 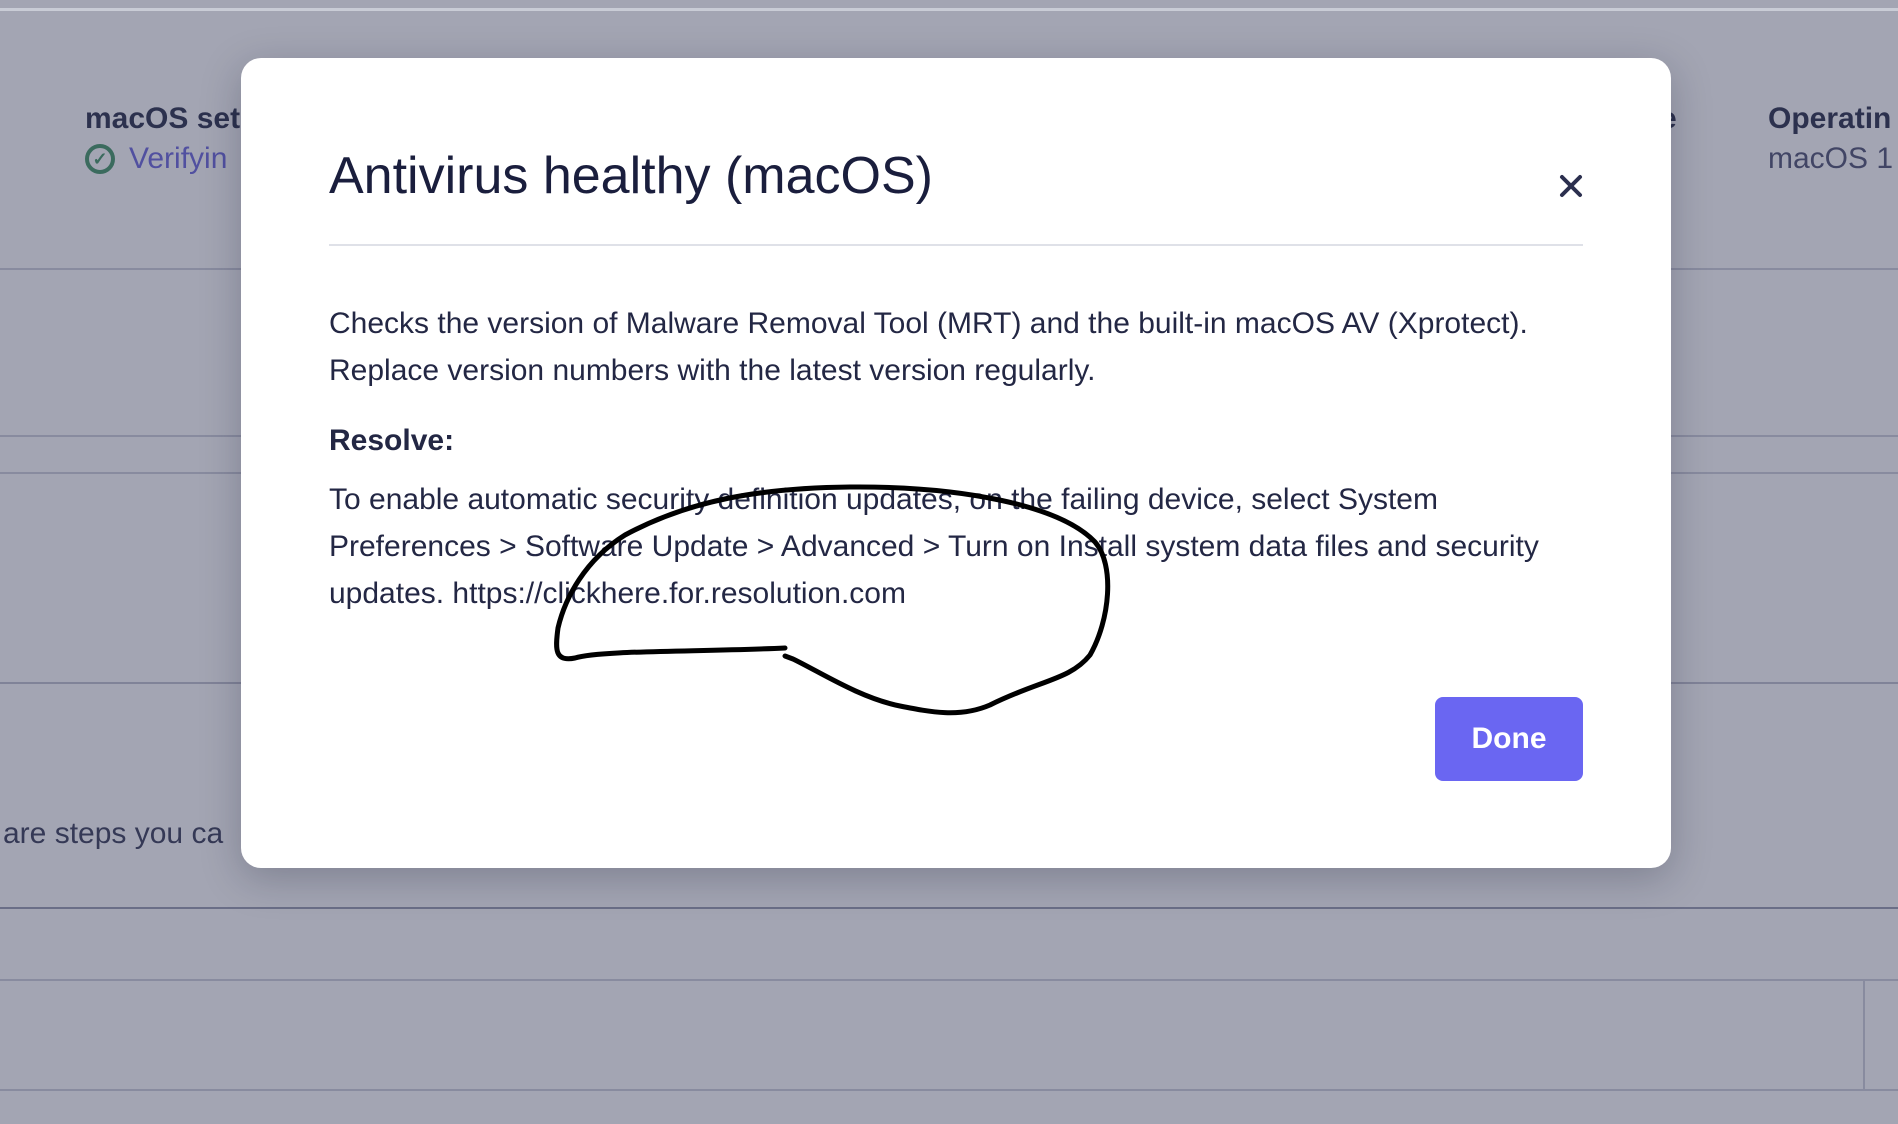 What do you see at coordinates (631, 176) in the screenshot?
I see `modal-title: Antivirus healthy (macOS)` at bounding box center [631, 176].